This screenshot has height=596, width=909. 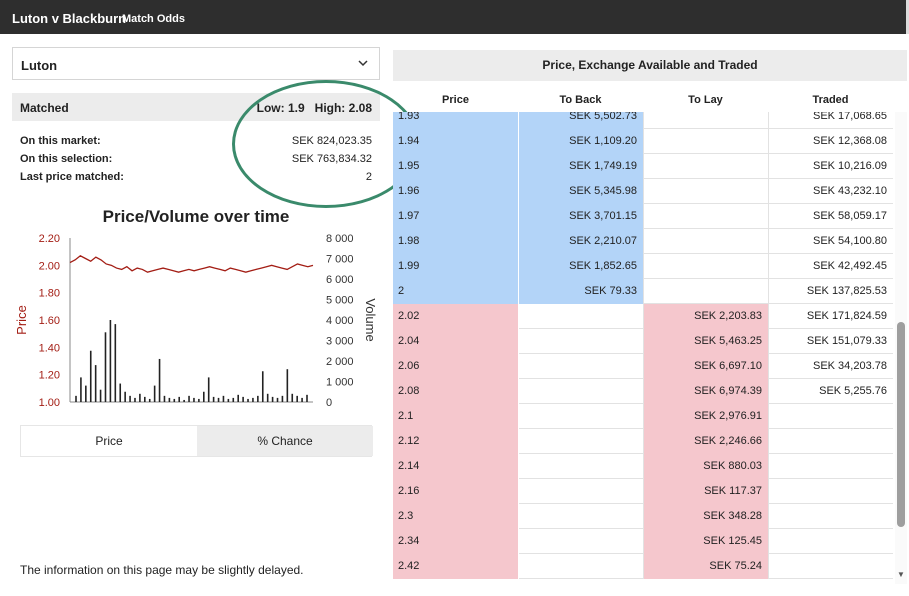 I want to click on price-cell: 2.06, so click(x=455, y=366).